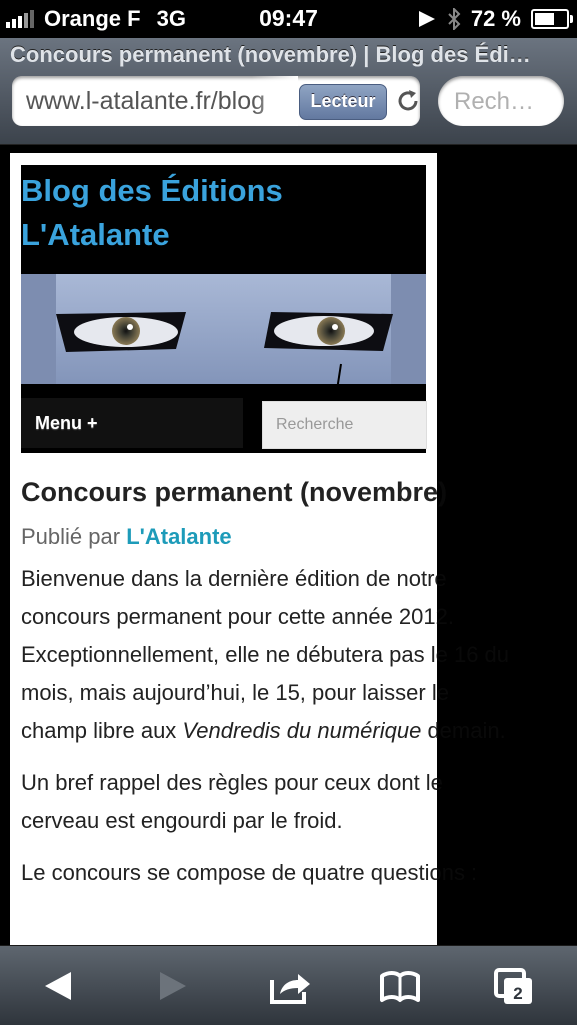 Image resolution: width=577 pixels, height=1025 pixels. I want to click on site-search-input: Recherche, so click(344, 425).